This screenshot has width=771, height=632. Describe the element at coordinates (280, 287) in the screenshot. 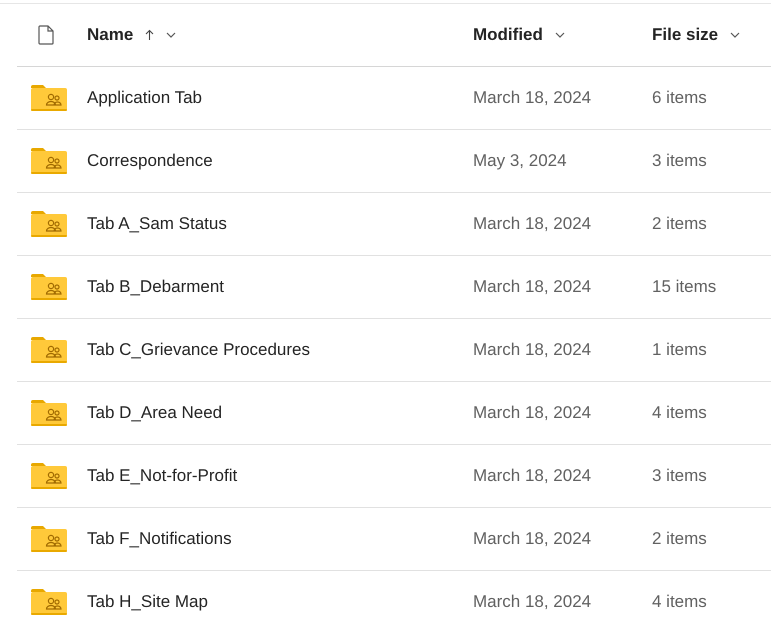

I see `folder-name: Tab B_Debarment` at that location.